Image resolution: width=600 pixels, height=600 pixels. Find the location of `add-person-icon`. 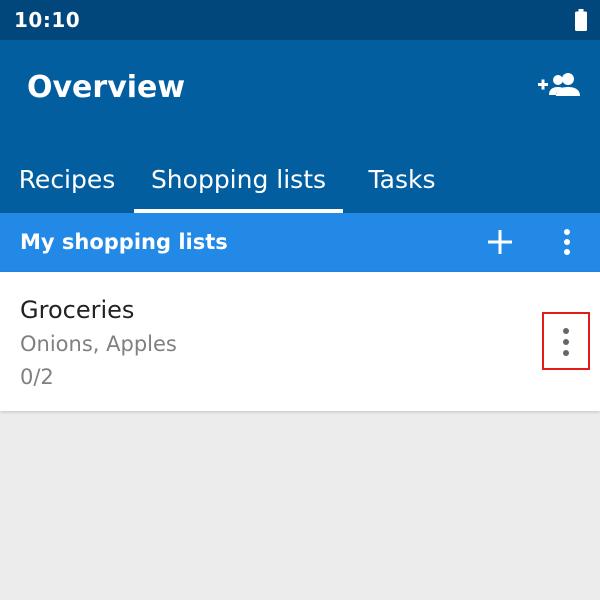

add-person-icon is located at coordinates (559, 85).